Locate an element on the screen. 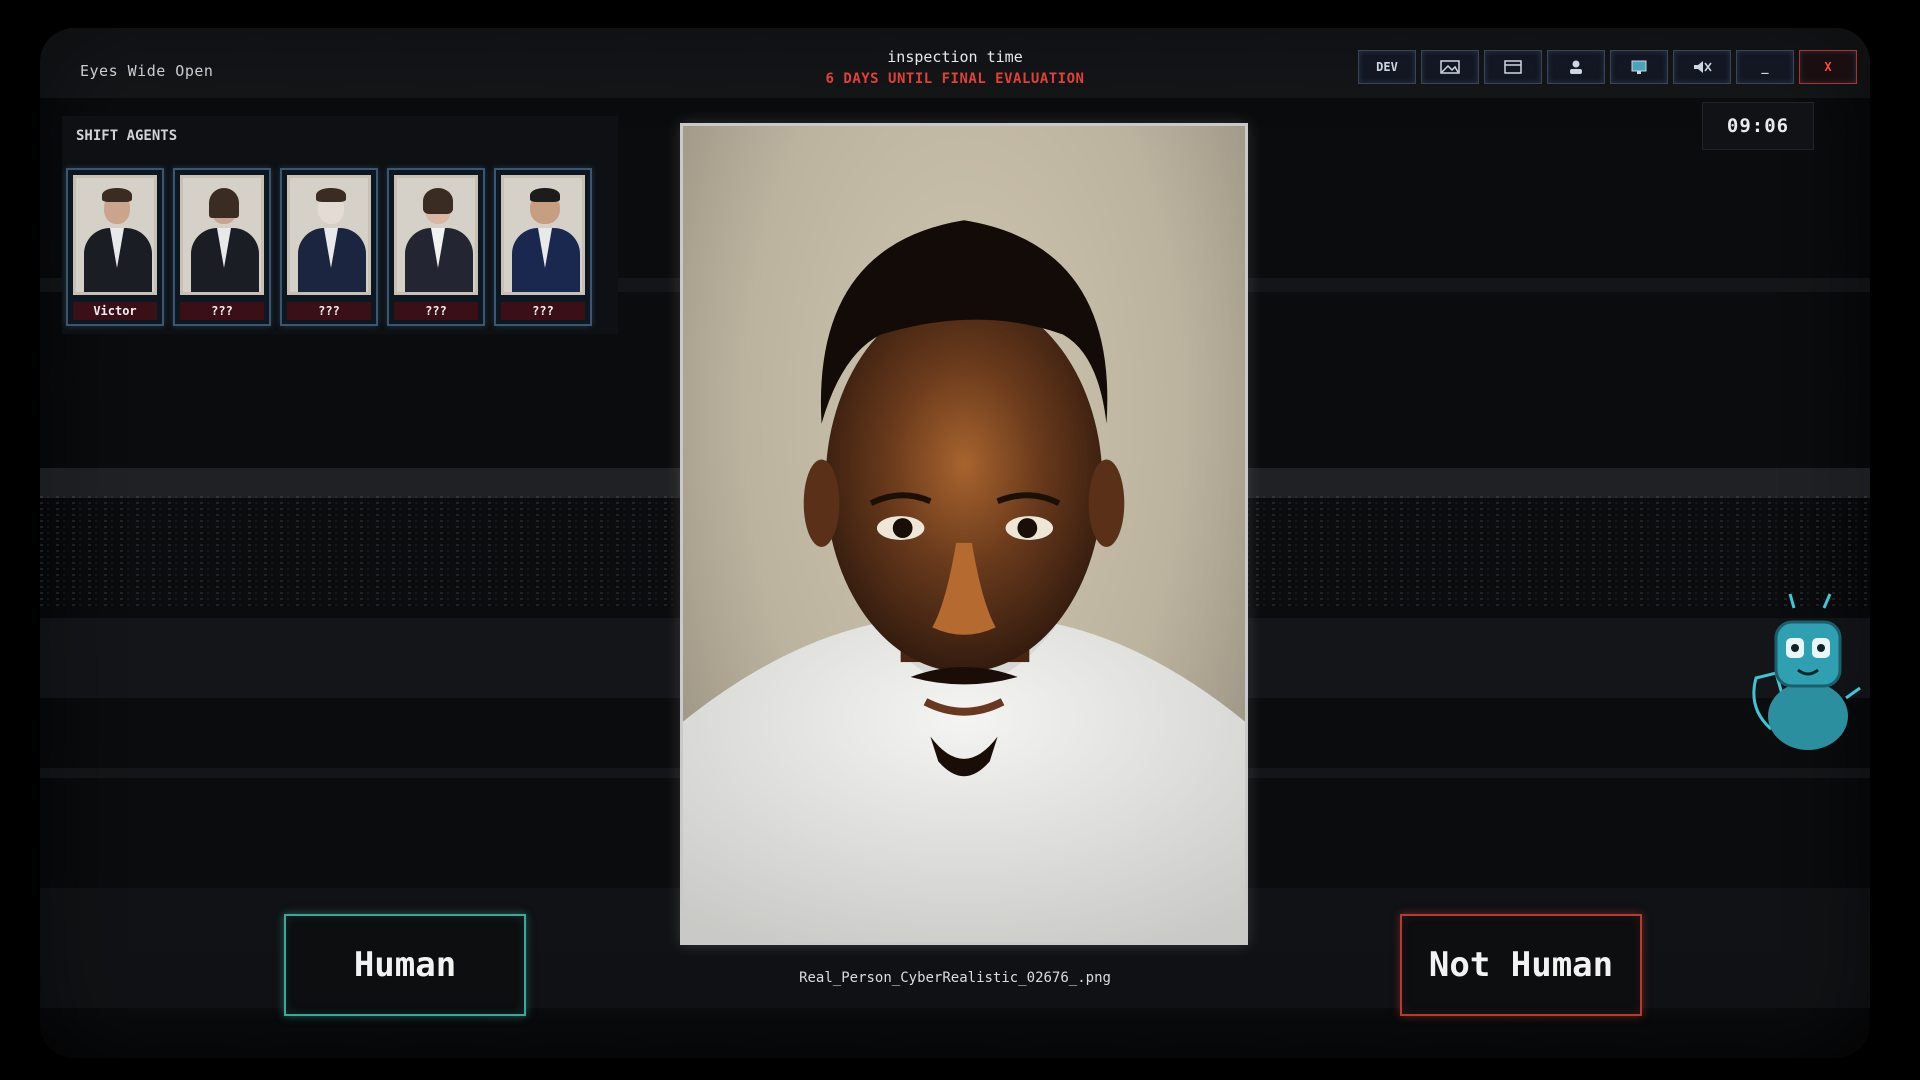 The height and width of the screenshot is (1080, 1920). image-button is located at coordinates (1450, 67).